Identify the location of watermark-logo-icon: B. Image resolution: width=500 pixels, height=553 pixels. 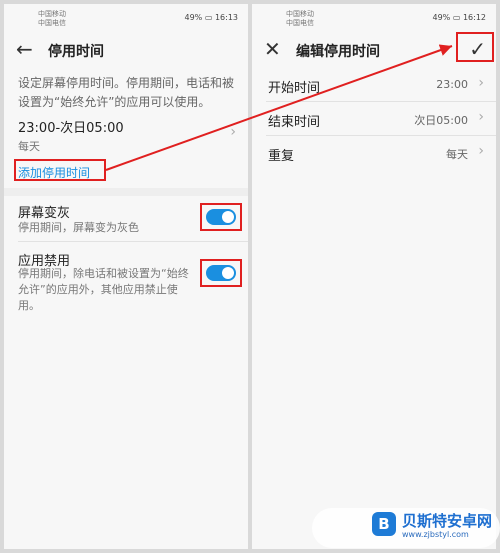
(384, 524).